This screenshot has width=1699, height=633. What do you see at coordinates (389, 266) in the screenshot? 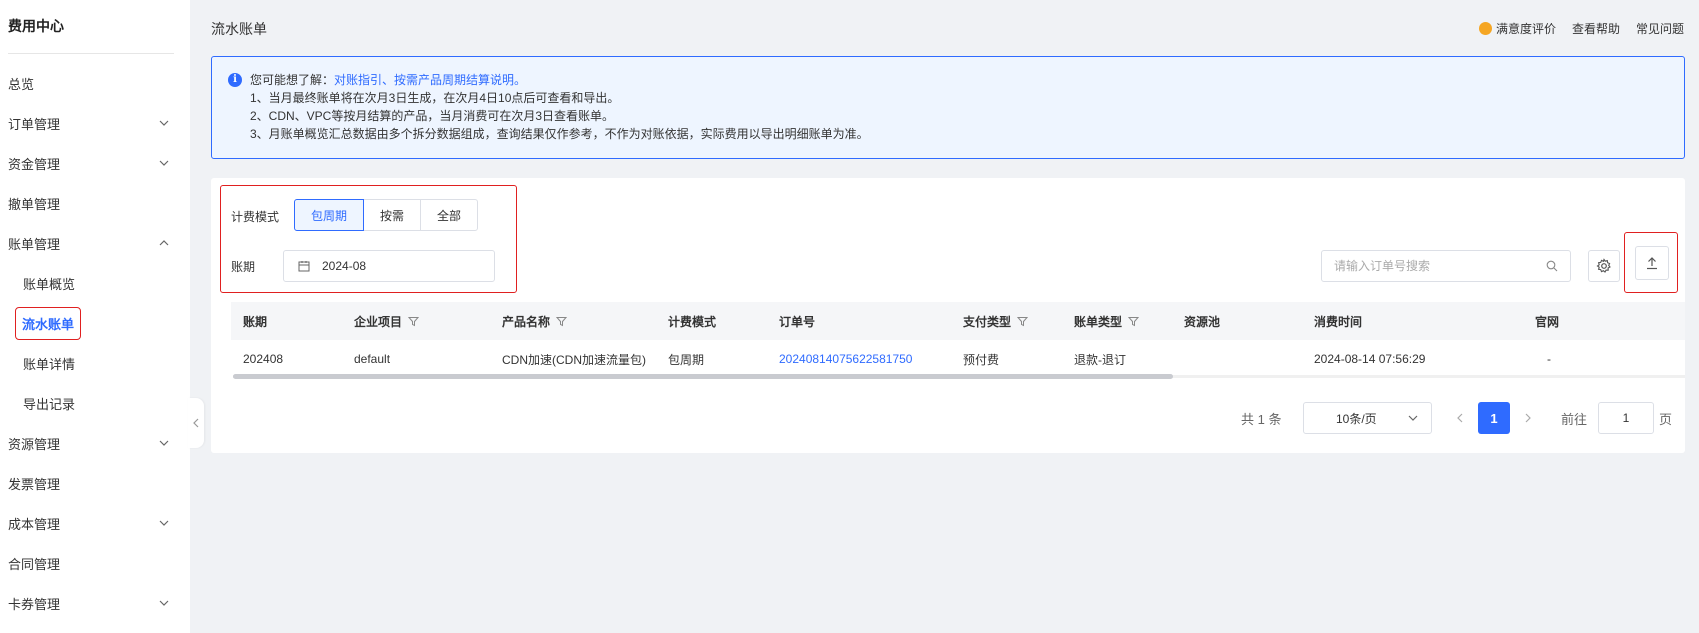
I see `period-date-picker: 2024-08` at bounding box center [389, 266].